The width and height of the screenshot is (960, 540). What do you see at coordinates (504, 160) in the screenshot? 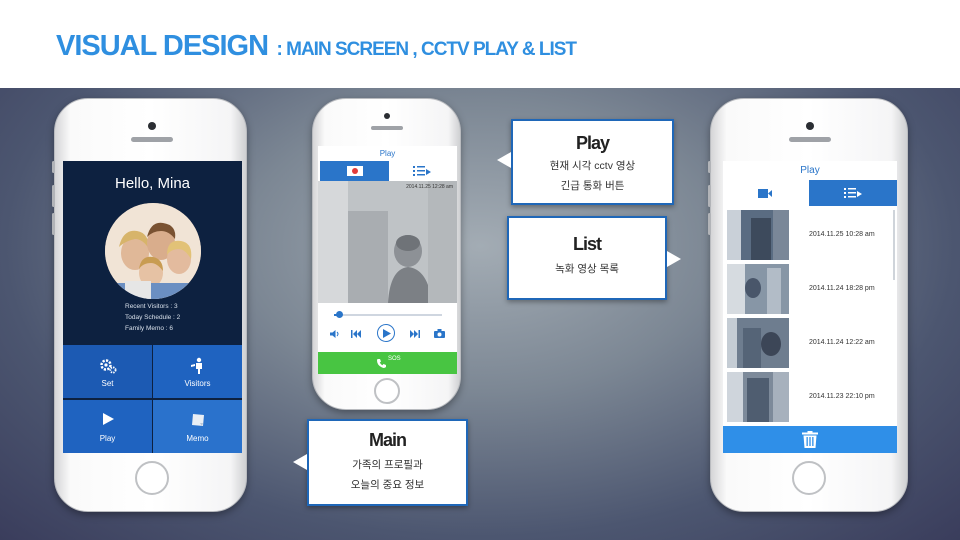
I see `callout-play-pointer` at bounding box center [504, 160].